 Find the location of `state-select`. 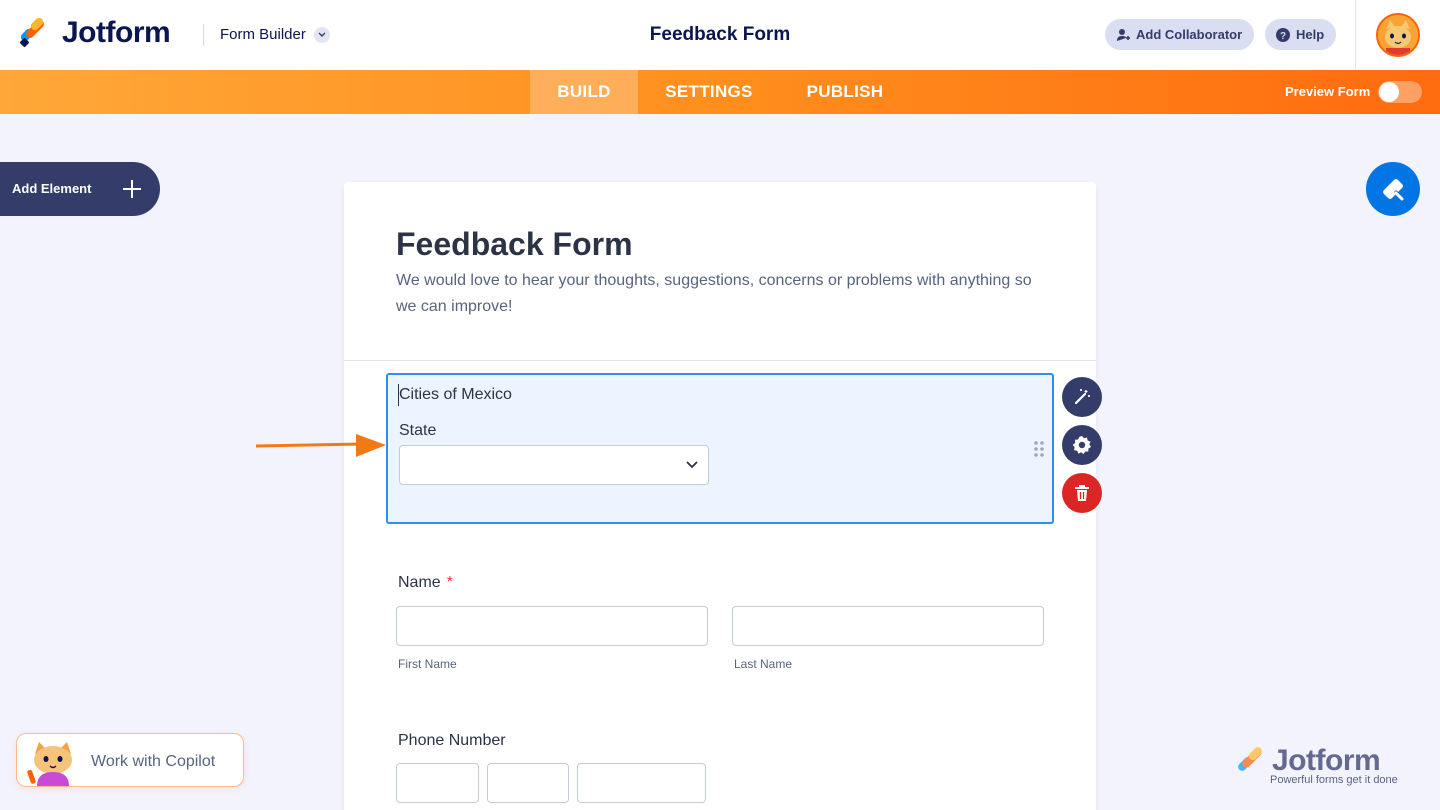

state-select is located at coordinates (554, 465).